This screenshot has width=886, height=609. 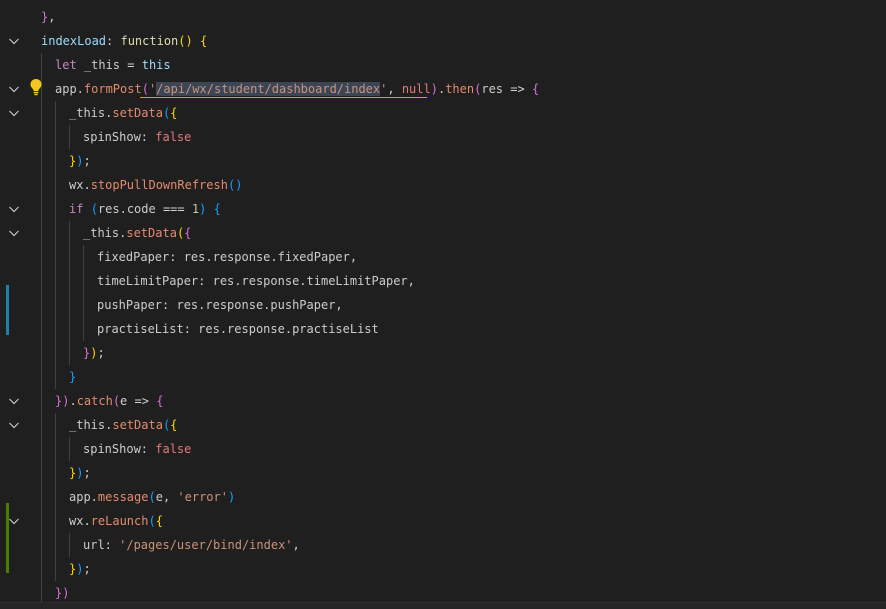 I want to click on code-line: if (res.code === 1) {, so click(x=145, y=209).